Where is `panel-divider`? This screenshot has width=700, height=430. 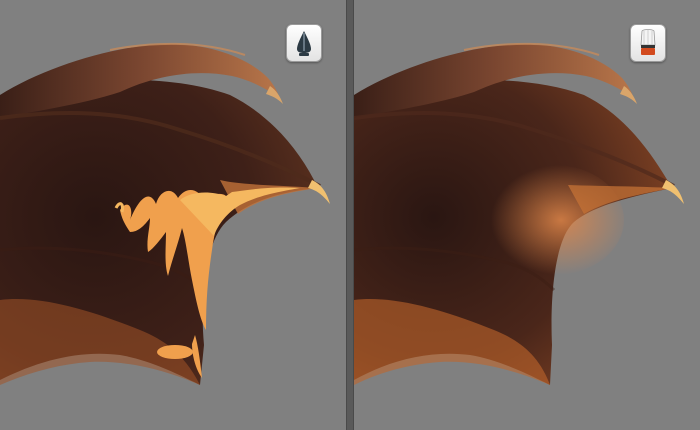
panel-divider is located at coordinates (350, 215).